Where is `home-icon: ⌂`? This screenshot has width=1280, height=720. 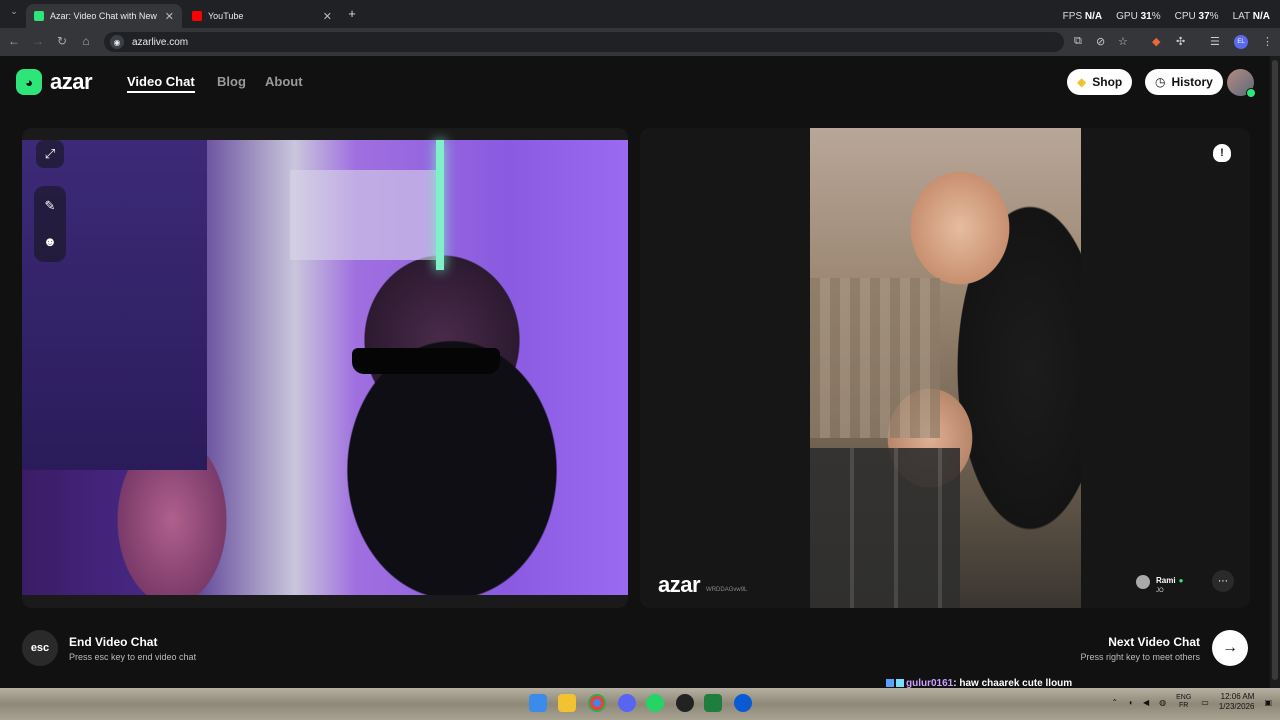
home-icon: ⌂ is located at coordinates (86, 41).